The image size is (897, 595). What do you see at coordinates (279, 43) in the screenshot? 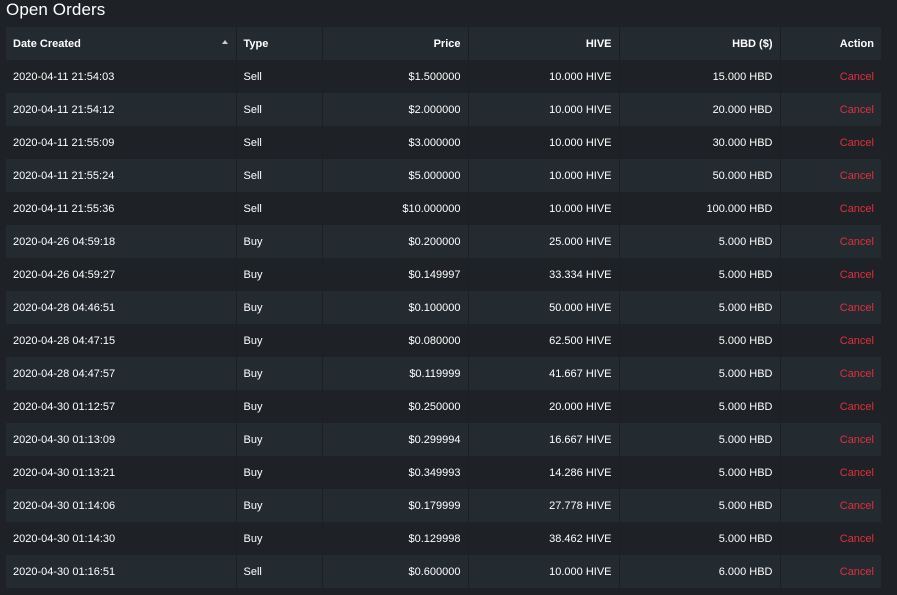
I see `column-header-type: Type` at bounding box center [279, 43].